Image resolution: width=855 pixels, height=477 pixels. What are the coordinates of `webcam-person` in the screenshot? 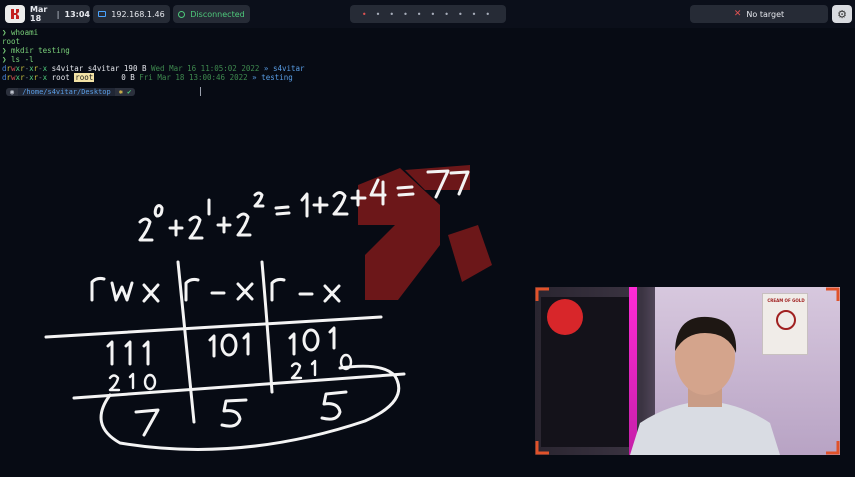 It's located at (705, 385).